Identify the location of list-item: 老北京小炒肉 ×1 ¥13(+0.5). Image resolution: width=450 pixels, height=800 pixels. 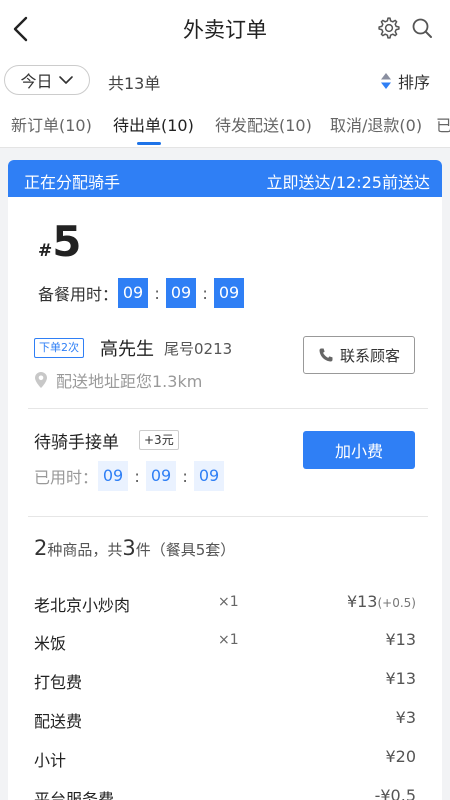
(225, 603).